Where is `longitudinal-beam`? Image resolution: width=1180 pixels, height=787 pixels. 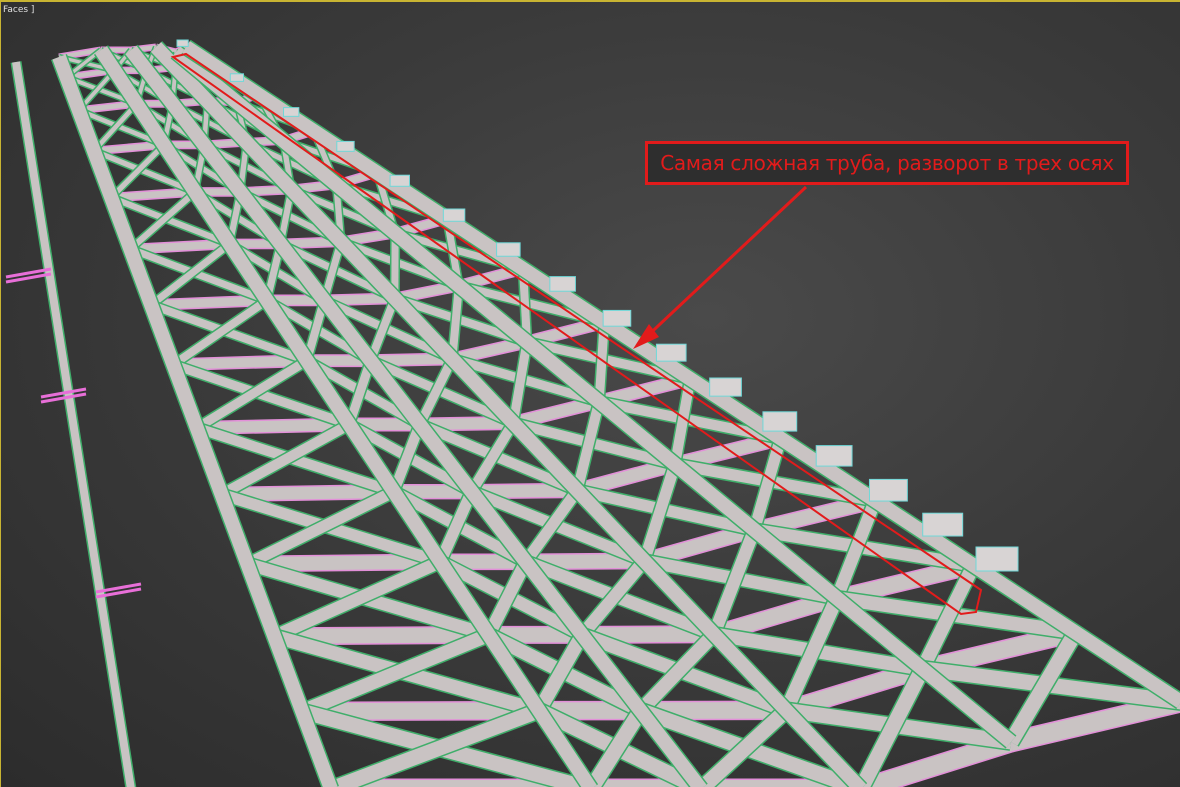 longitudinal-beam is located at coordinates (73, 424).